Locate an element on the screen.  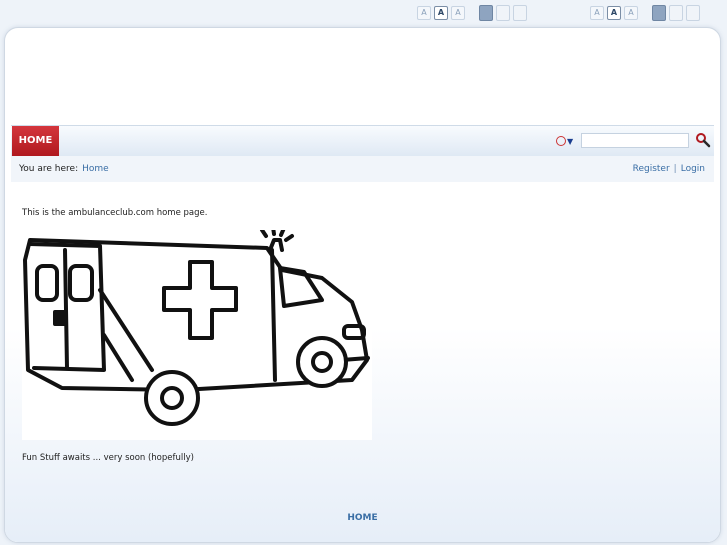
breadcrumb-label: You are here: is located at coordinates (49, 169).